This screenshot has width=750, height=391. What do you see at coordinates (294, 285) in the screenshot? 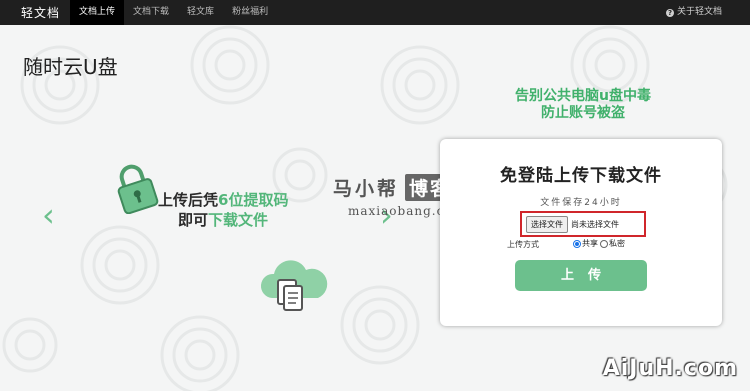
I see `cloud-document-icon` at bounding box center [294, 285].